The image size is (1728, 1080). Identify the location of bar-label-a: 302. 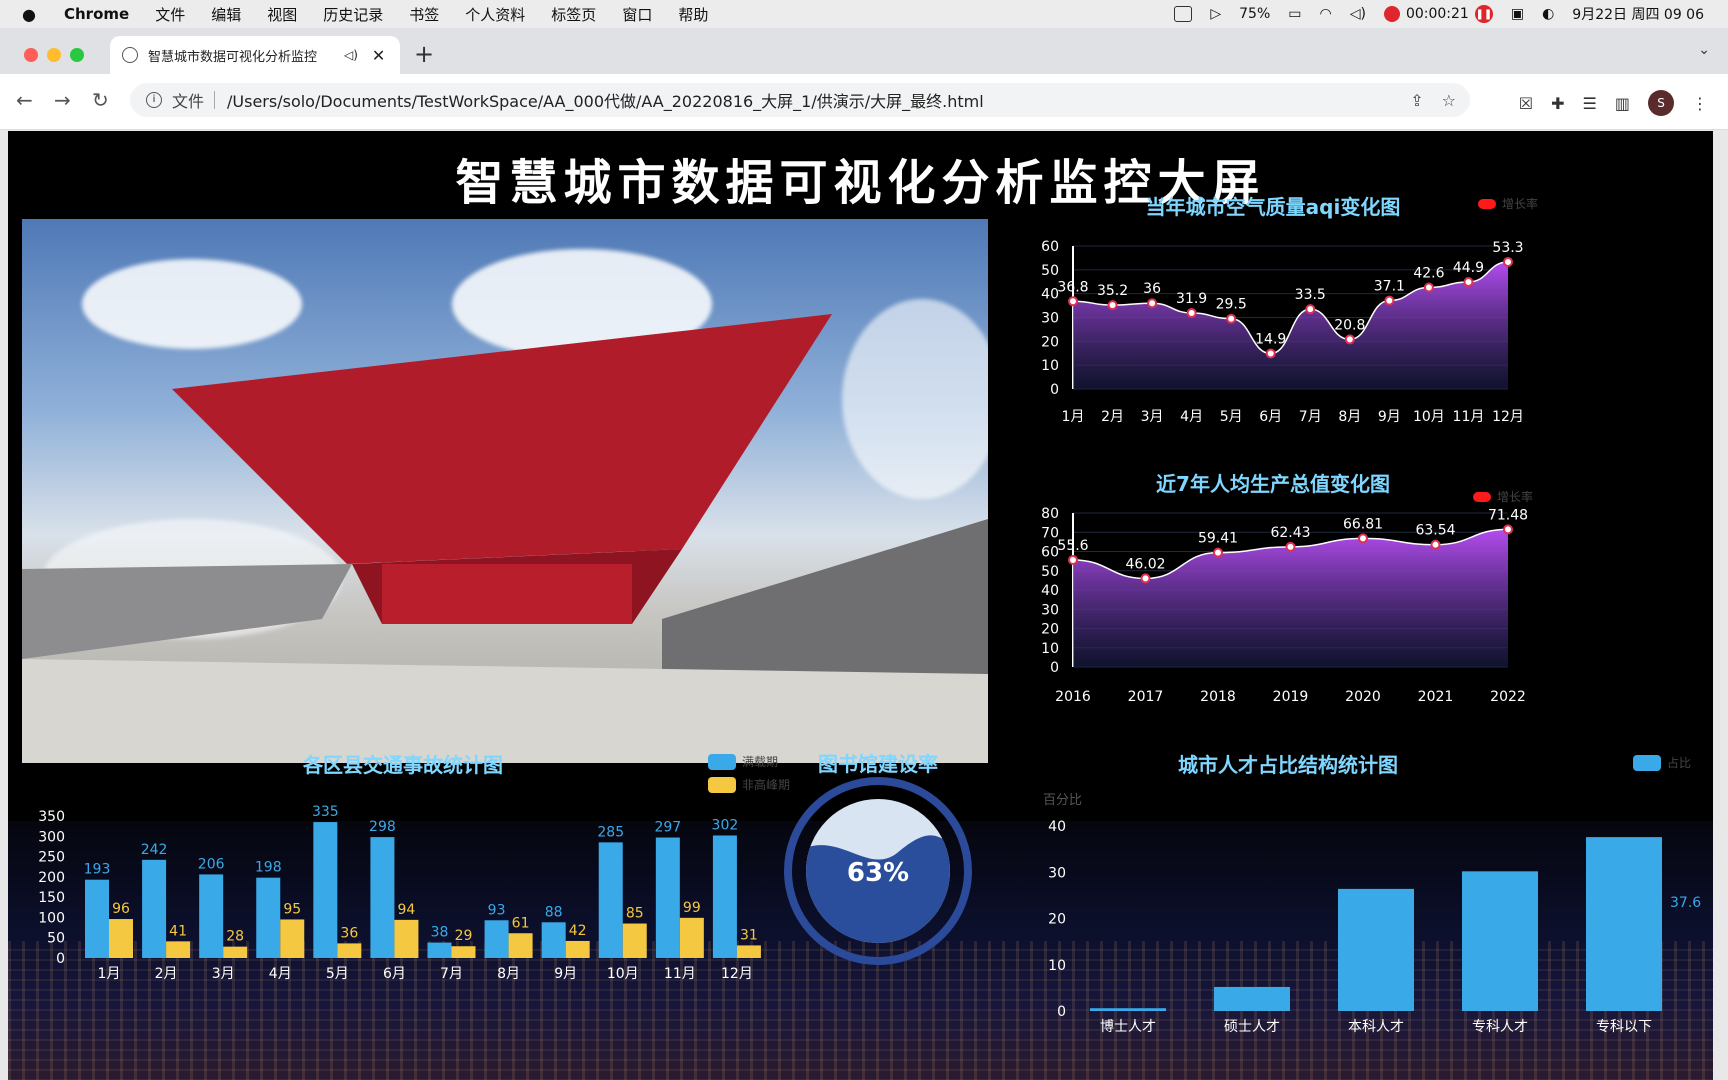
(725, 825).